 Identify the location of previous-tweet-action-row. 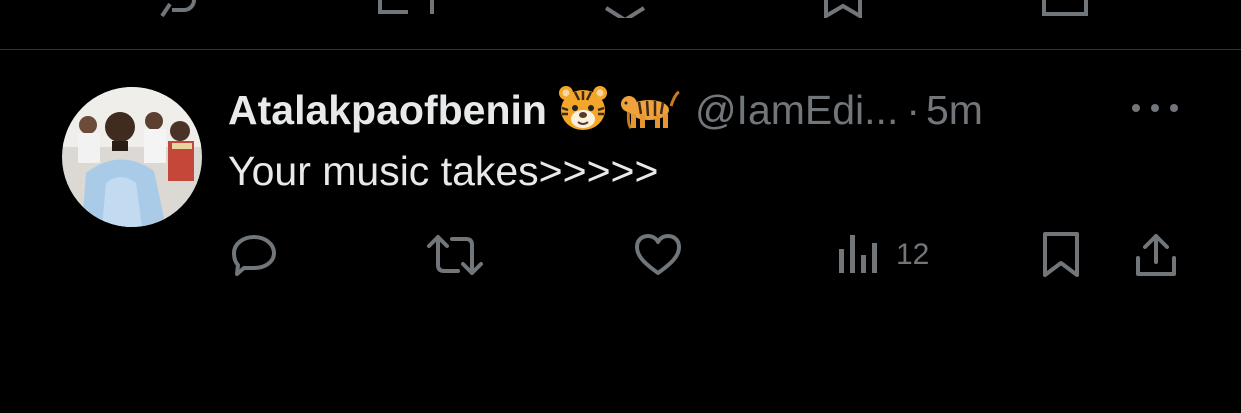
(620, 9).